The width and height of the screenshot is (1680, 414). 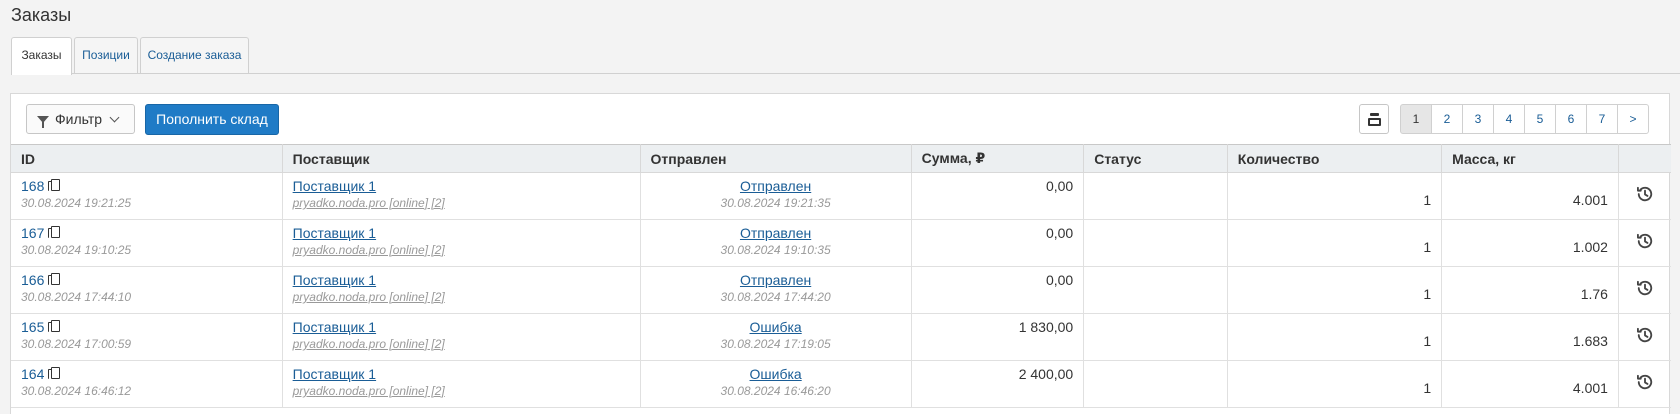 I want to click on order-id-link: 164, so click(x=32, y=374).